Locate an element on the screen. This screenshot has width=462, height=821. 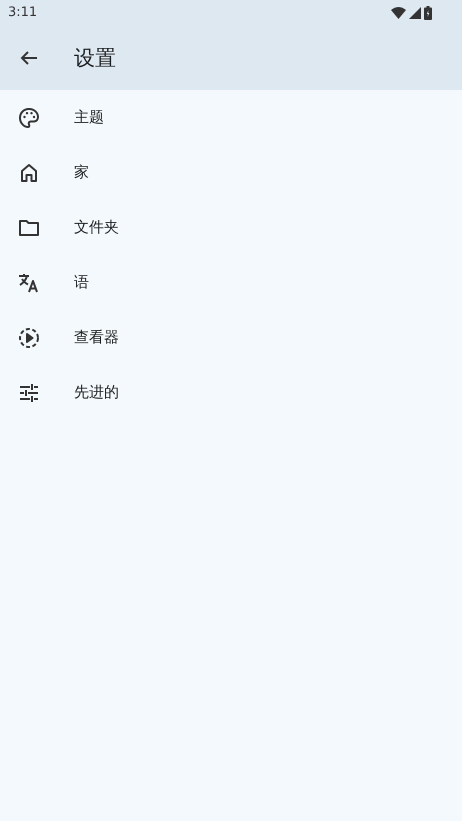
status-time: 3:11 is located at coordinates (23, 12).